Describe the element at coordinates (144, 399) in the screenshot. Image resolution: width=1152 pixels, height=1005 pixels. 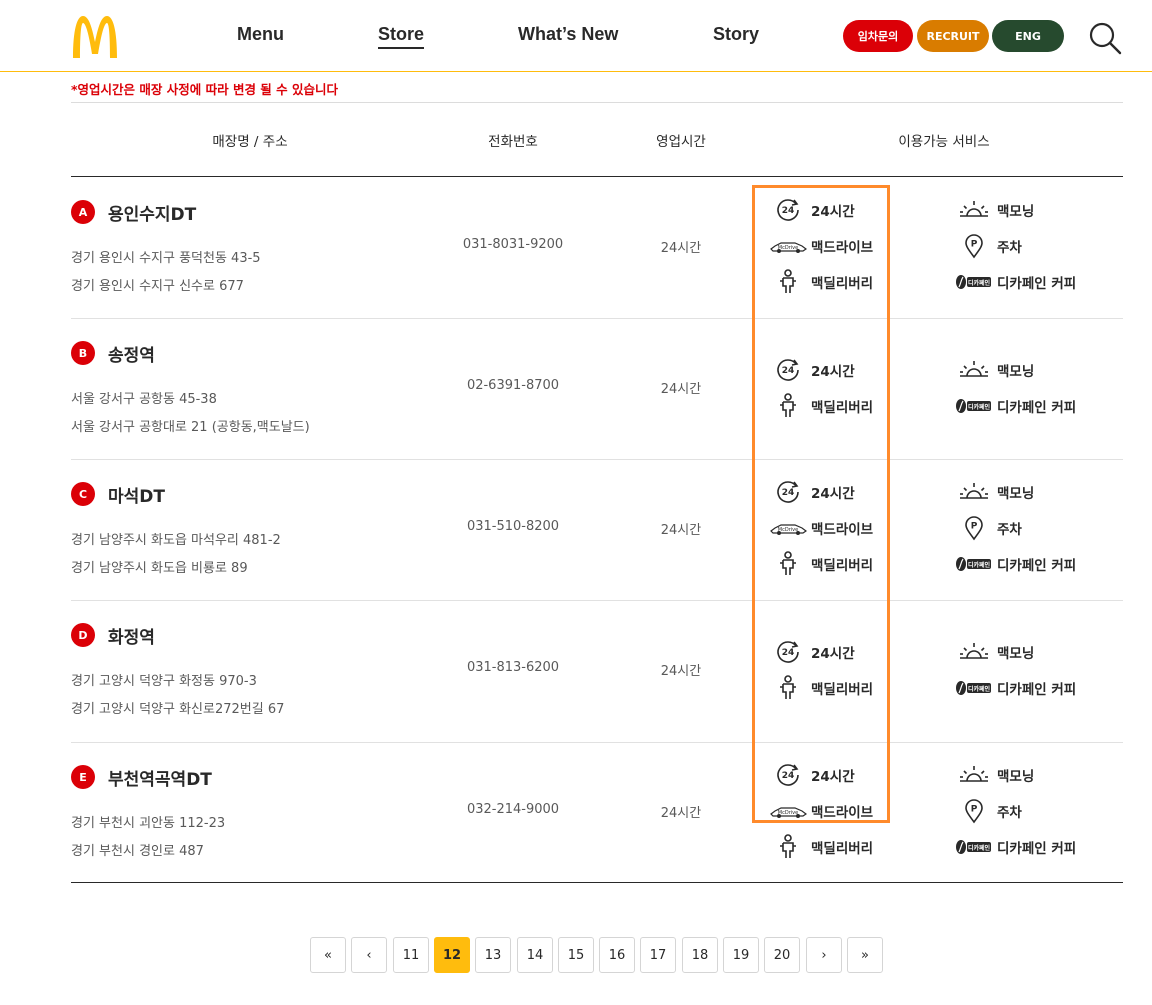
I see `store-address-lot: 서울 강서구 공항동 45-38` at that location.